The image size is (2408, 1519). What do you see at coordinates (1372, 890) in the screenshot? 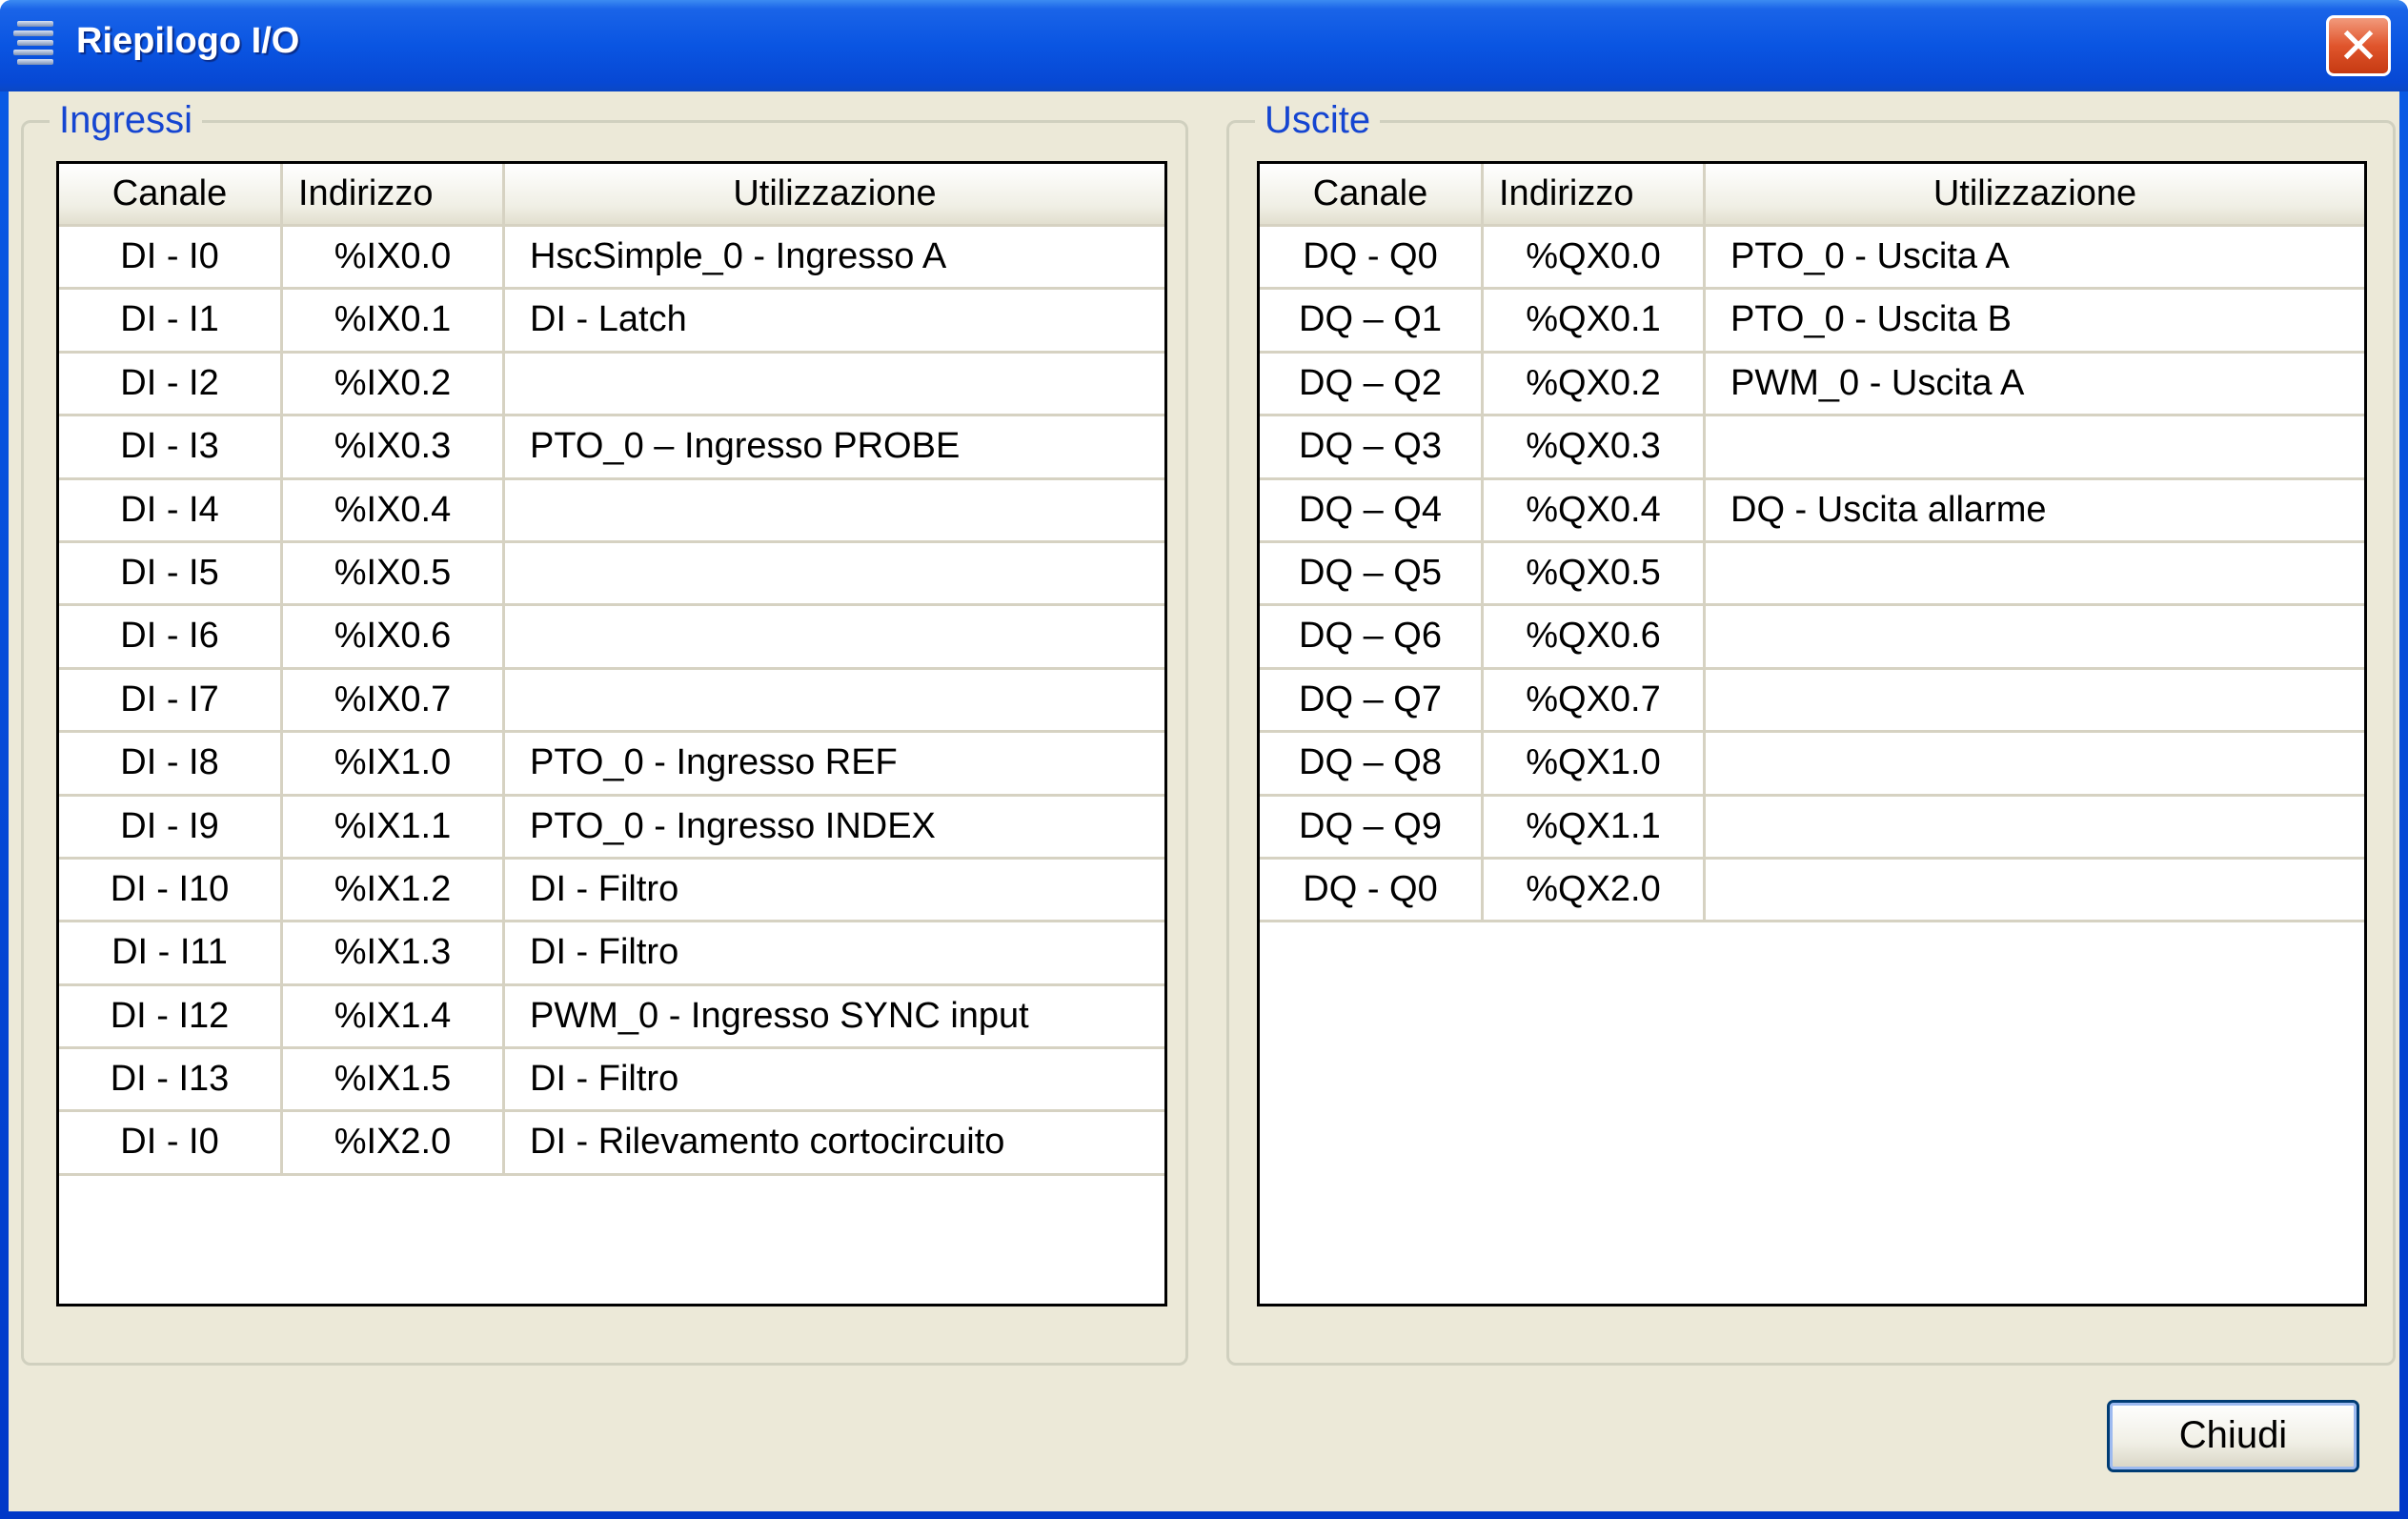
I see `cell-canale: DQ - Q0` at bounding box center [1372, 890].